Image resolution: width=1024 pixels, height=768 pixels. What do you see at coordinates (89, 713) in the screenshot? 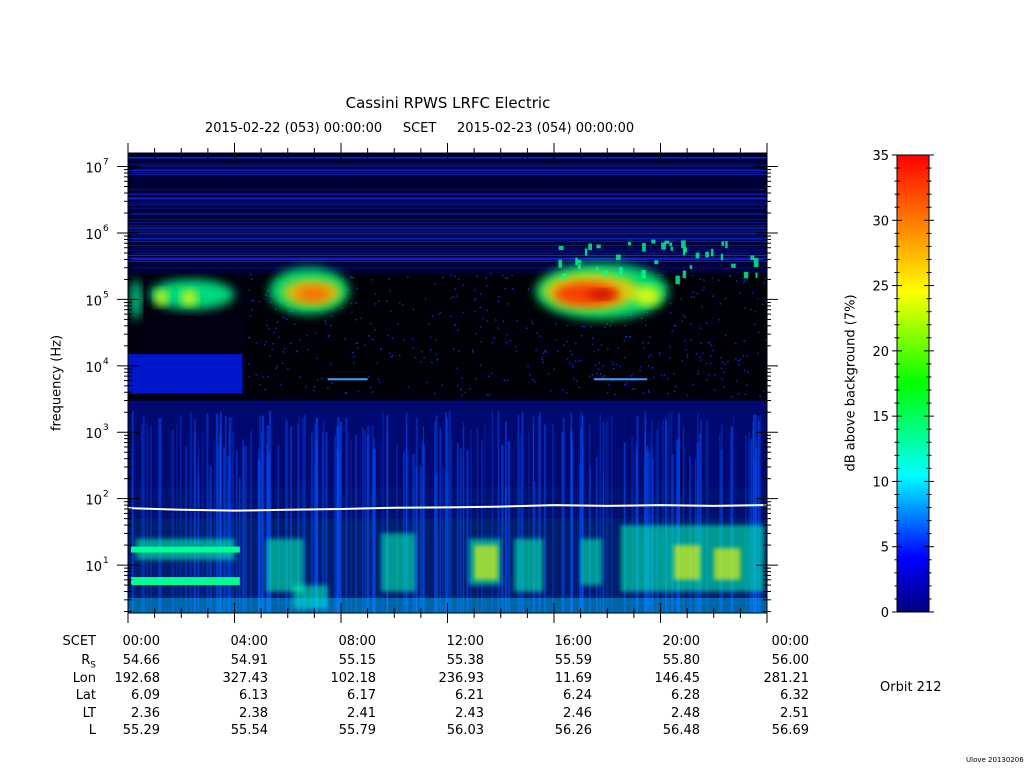
I see `ephemeris-row-label: LT` at bounding box center [89, 713].